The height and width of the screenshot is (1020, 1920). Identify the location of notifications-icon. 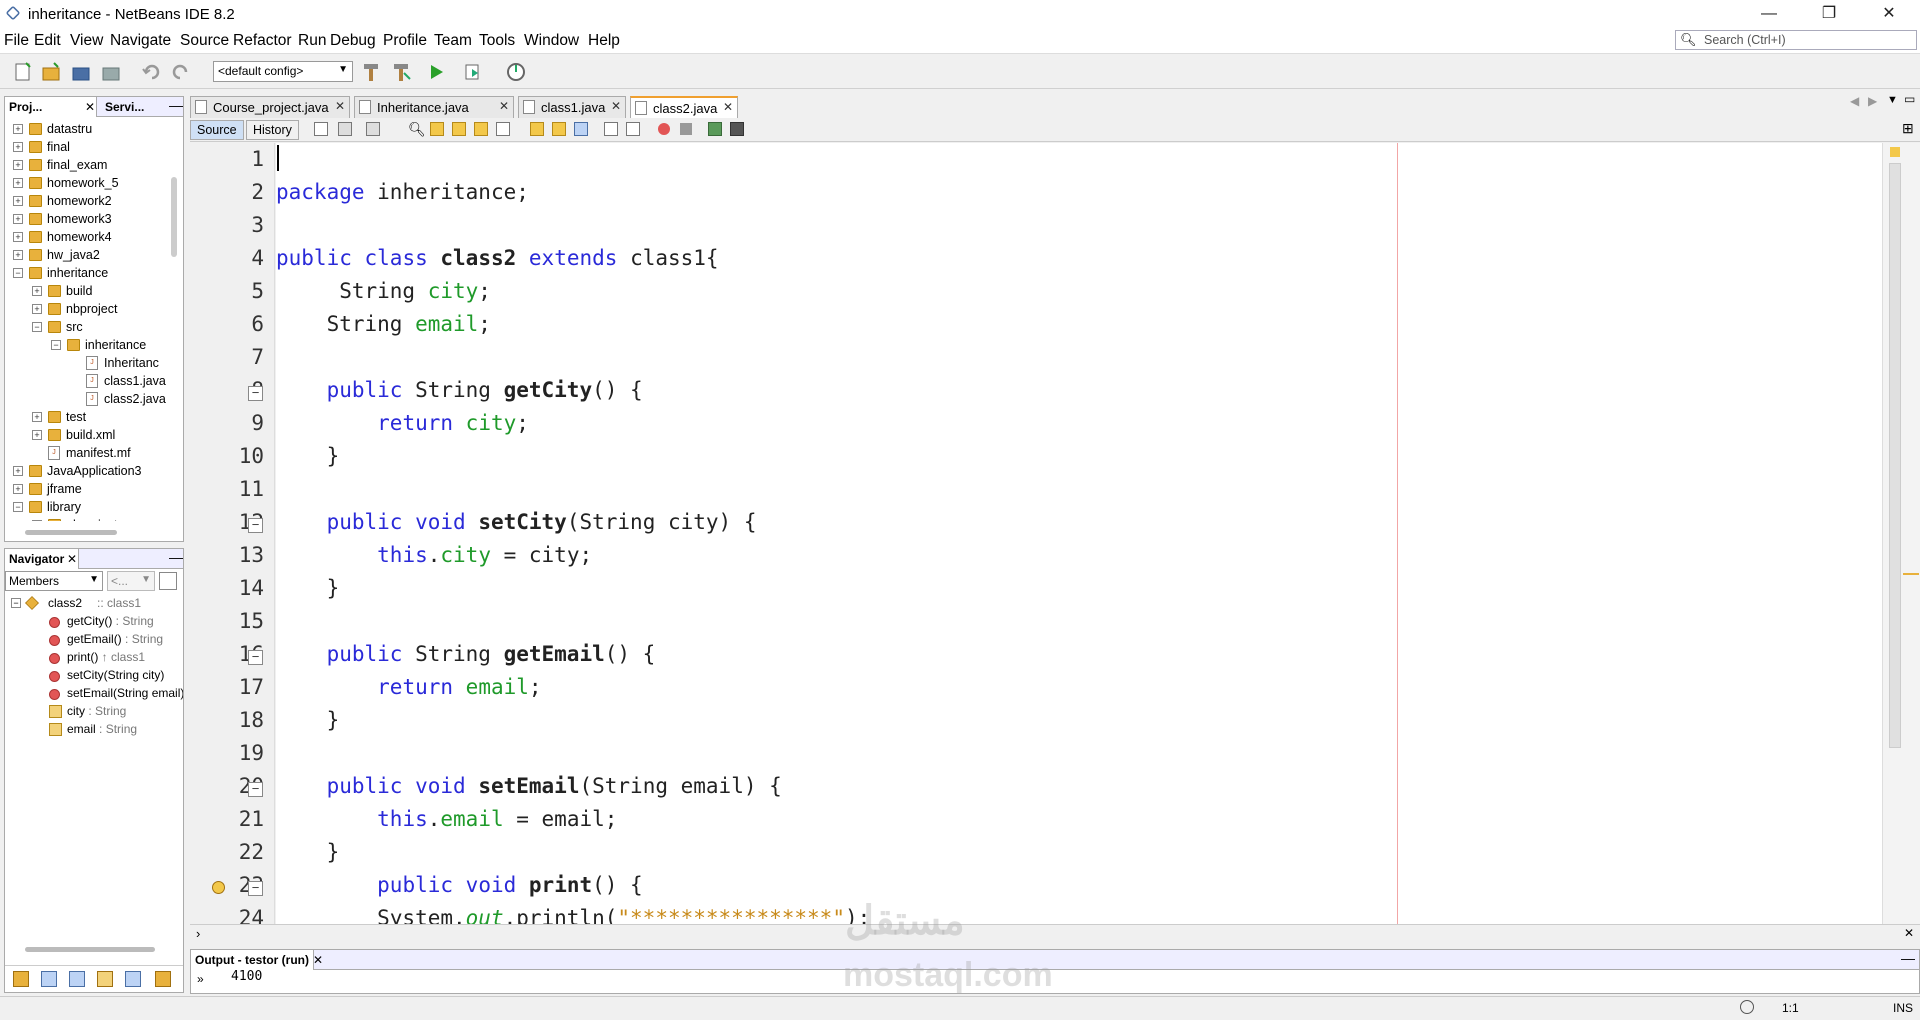
(1747, 1007).